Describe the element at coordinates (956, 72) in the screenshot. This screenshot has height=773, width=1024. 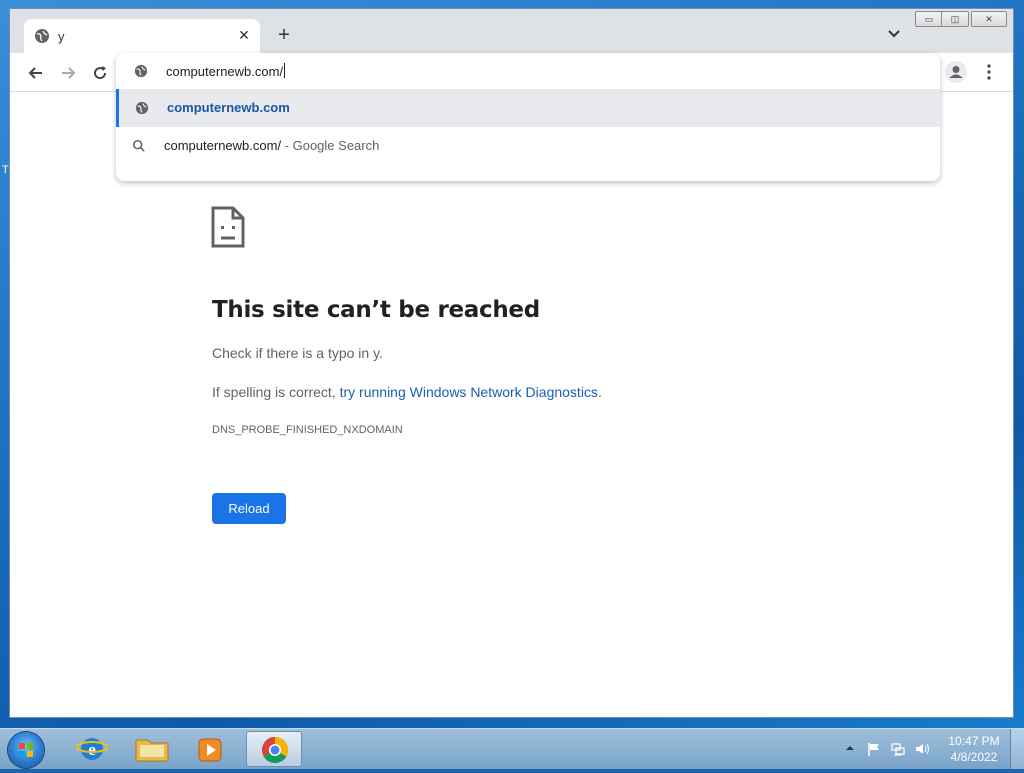
I see `profile-avatar-icon` at that location.